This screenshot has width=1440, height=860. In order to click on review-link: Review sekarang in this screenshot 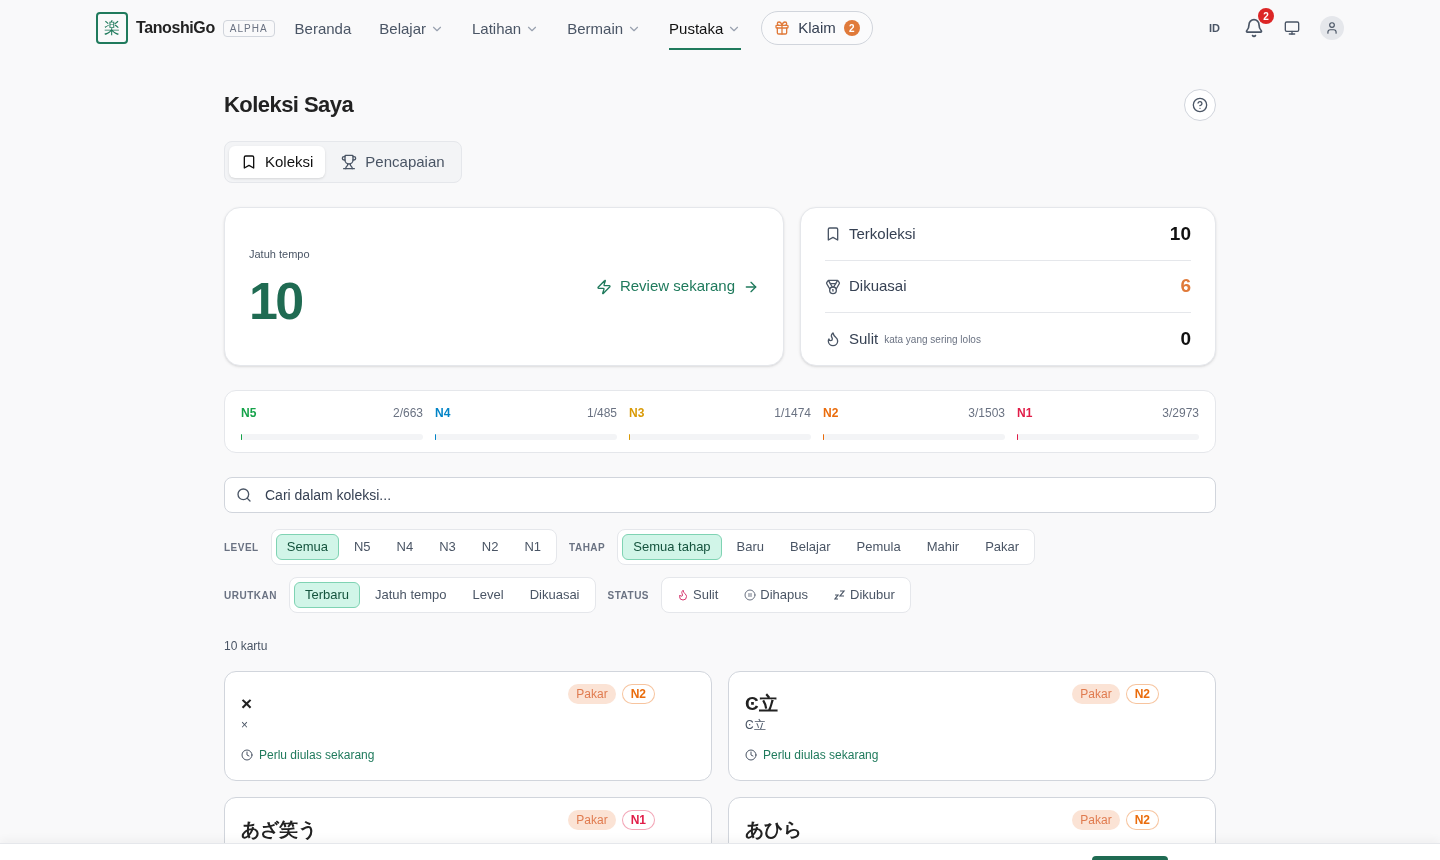, I will do `click(677, 286)`.